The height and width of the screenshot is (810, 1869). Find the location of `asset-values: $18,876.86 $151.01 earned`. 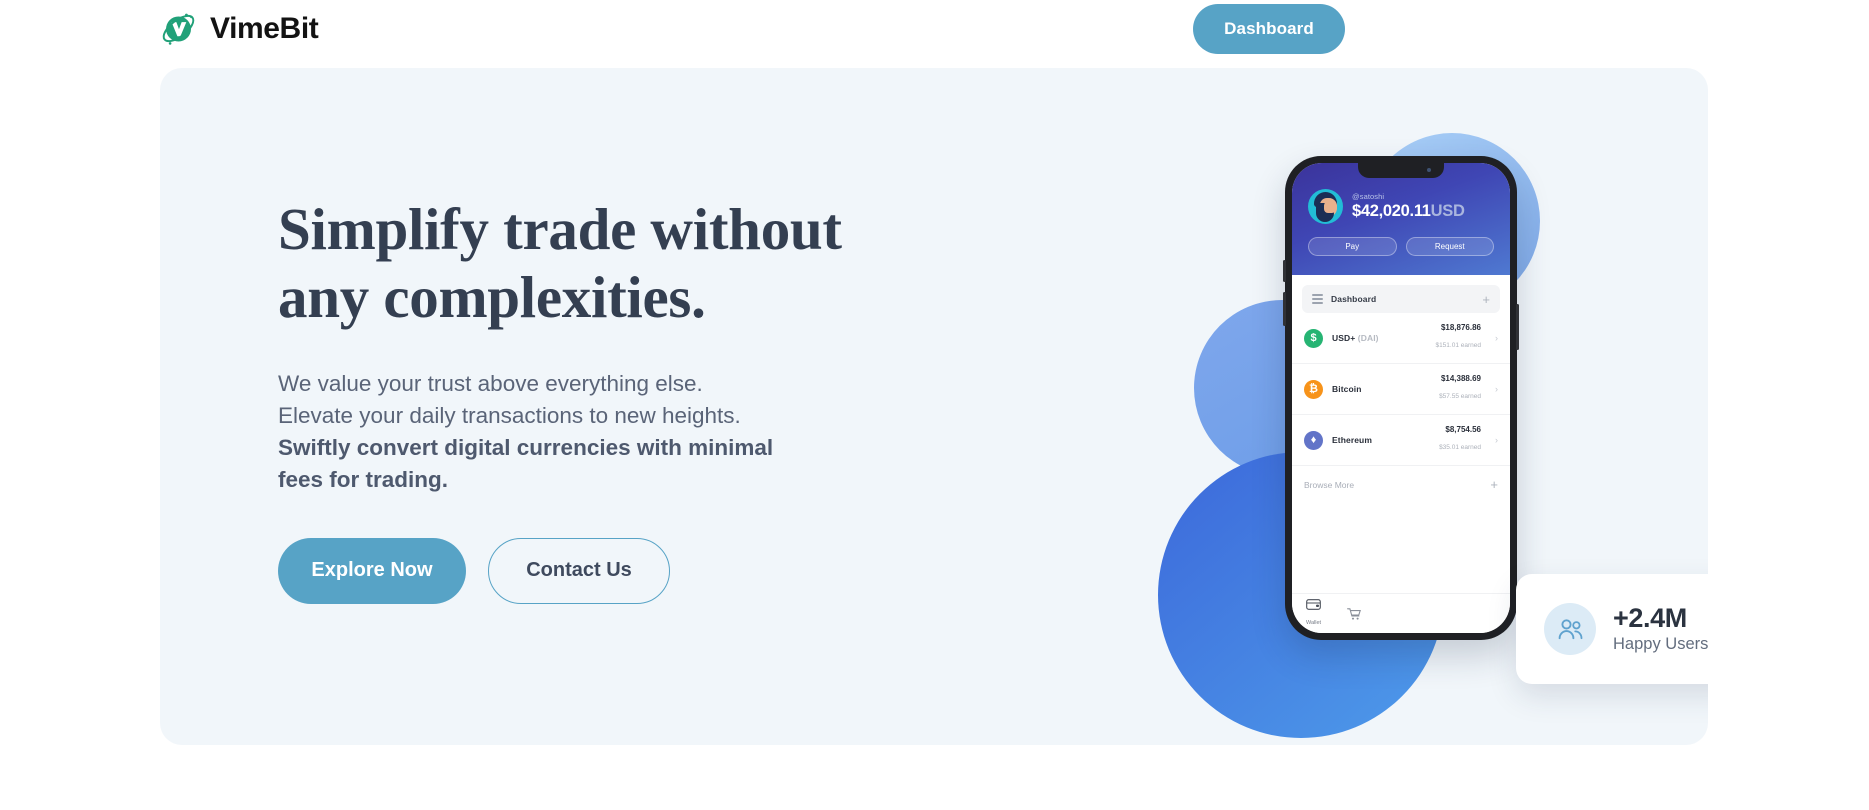

asset-values: $18,876.86 $151.01 earned is located at coordinates (1458, 338).